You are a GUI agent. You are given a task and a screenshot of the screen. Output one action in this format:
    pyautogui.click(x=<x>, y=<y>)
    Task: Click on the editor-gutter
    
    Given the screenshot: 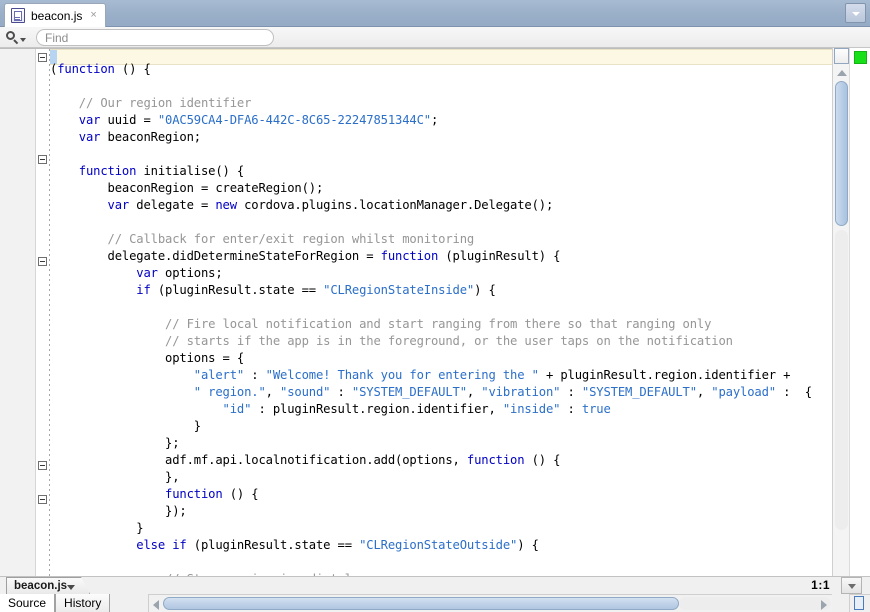 What is the action you would take?
    pyautogui.click(x=18, y=312)
    